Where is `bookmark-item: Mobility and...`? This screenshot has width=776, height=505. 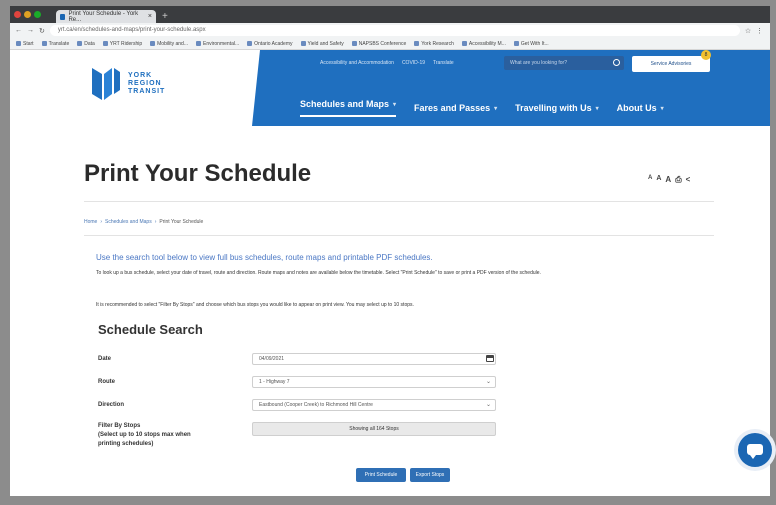 bookmark-item: Mobility and... is located at coordinates (169, 44).